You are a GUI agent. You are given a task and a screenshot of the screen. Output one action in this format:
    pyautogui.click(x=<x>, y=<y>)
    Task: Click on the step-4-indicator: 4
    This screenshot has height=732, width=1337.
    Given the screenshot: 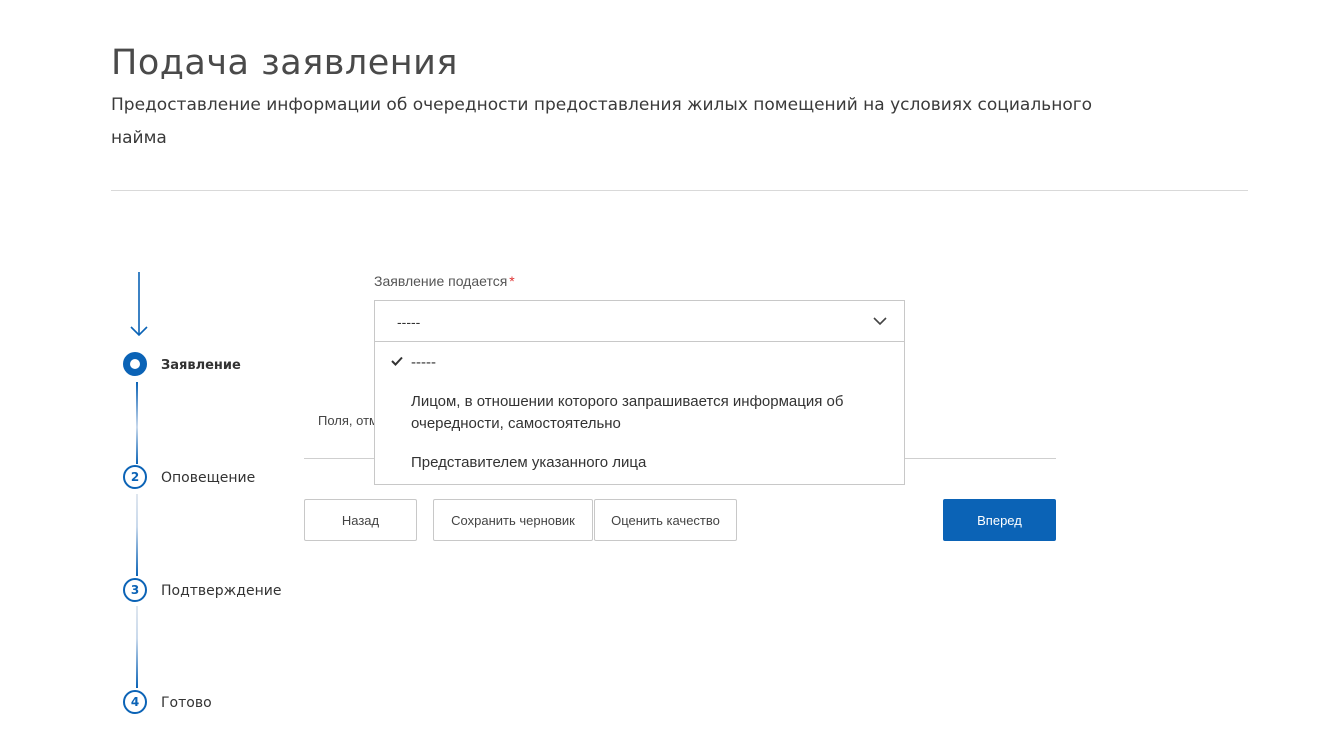 What is the action you would take?
    pyautogui.click(x=135, y=702)
    